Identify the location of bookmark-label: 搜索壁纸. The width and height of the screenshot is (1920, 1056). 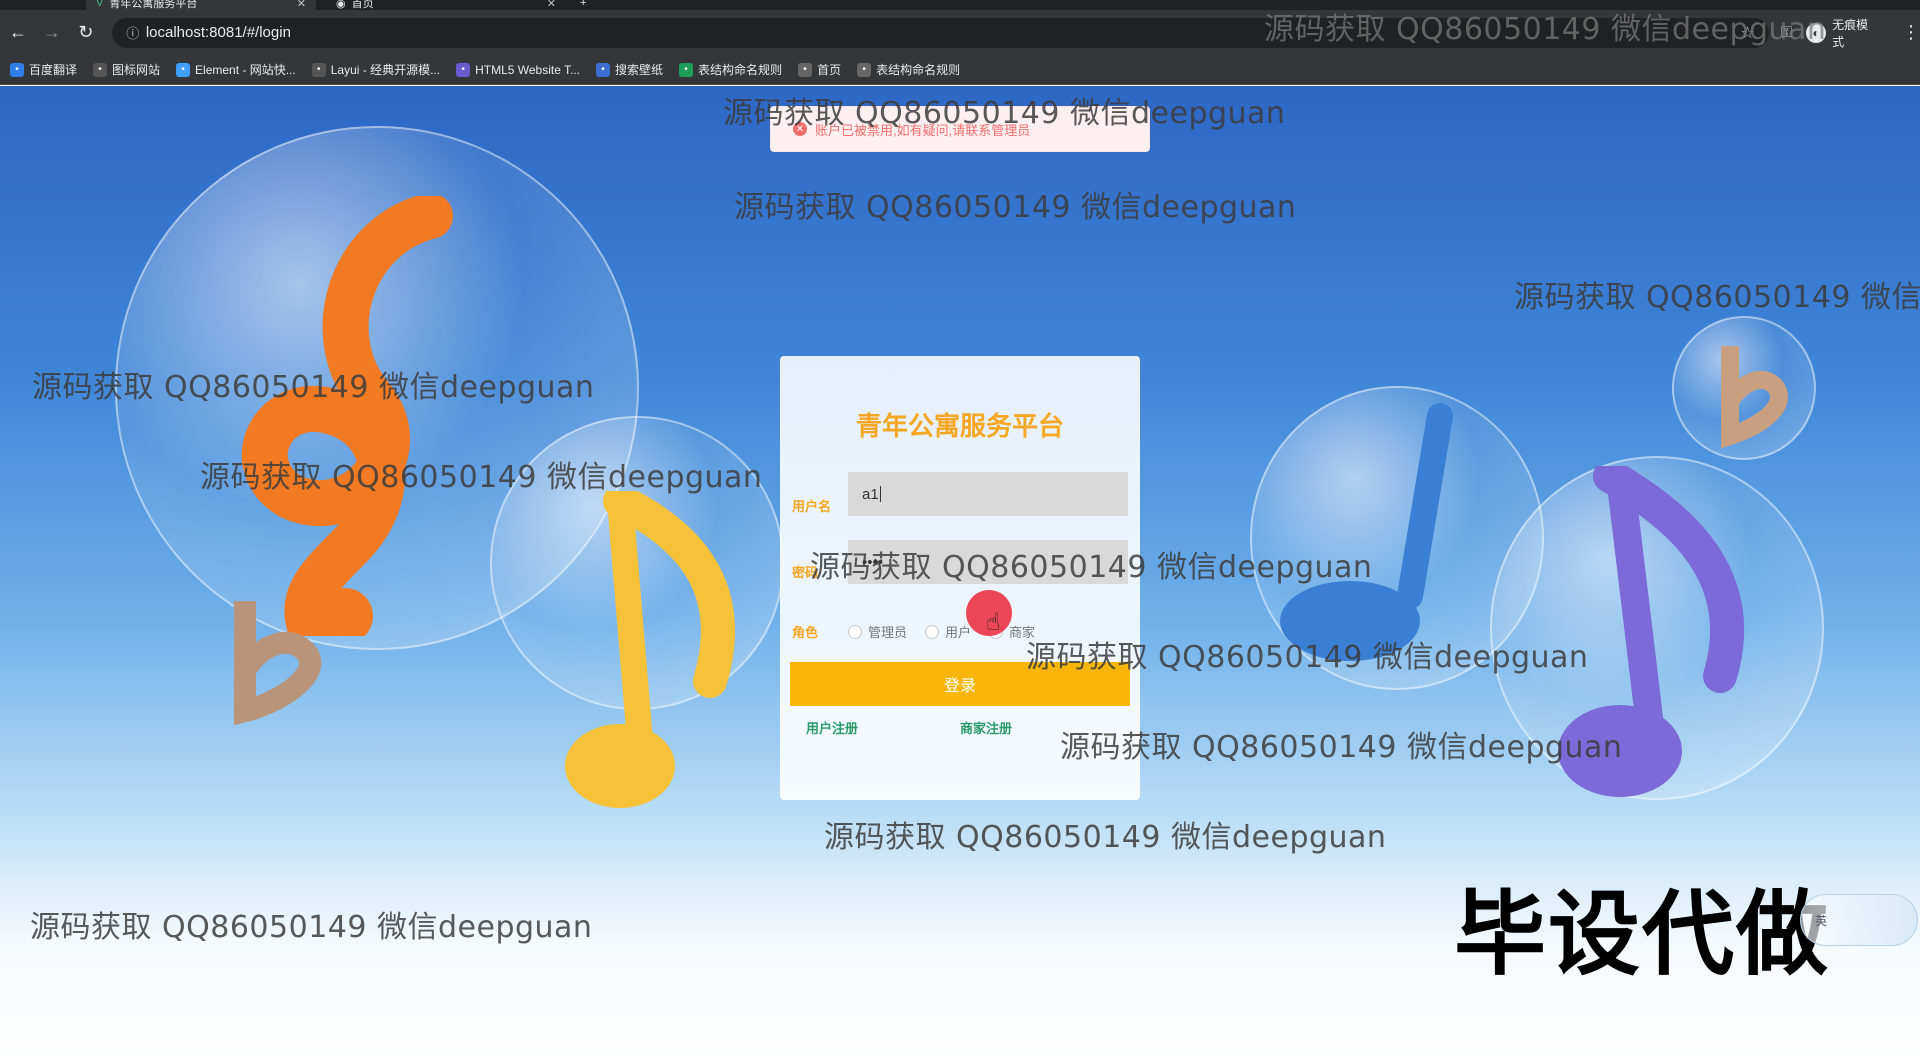
(639, 70).